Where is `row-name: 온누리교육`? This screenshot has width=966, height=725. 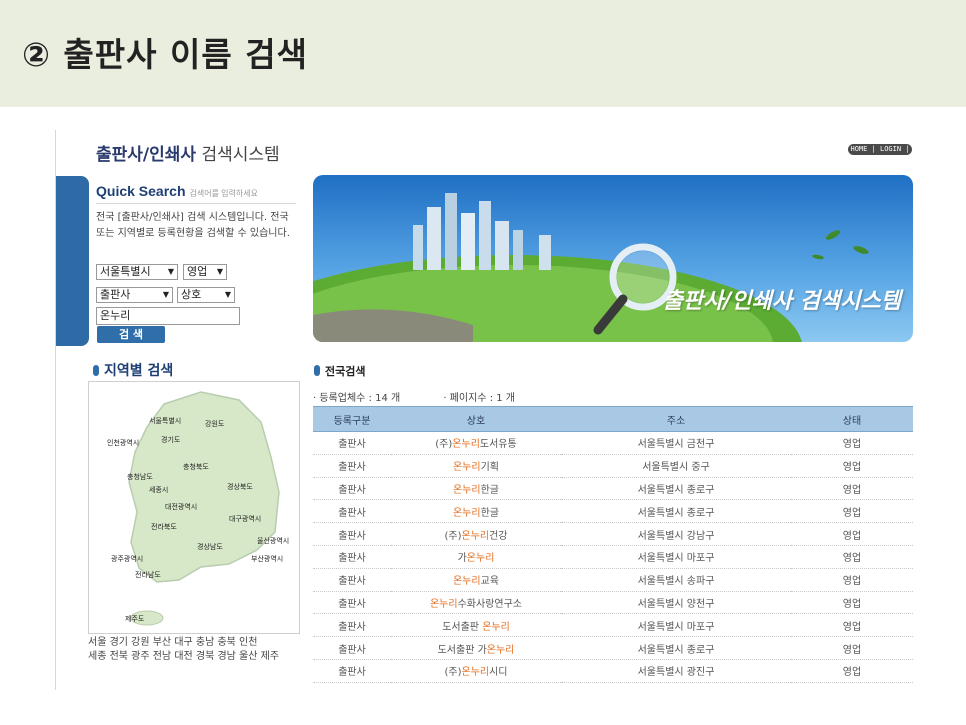 row-name: 온누리교육 is located at coordinates (476, 580).